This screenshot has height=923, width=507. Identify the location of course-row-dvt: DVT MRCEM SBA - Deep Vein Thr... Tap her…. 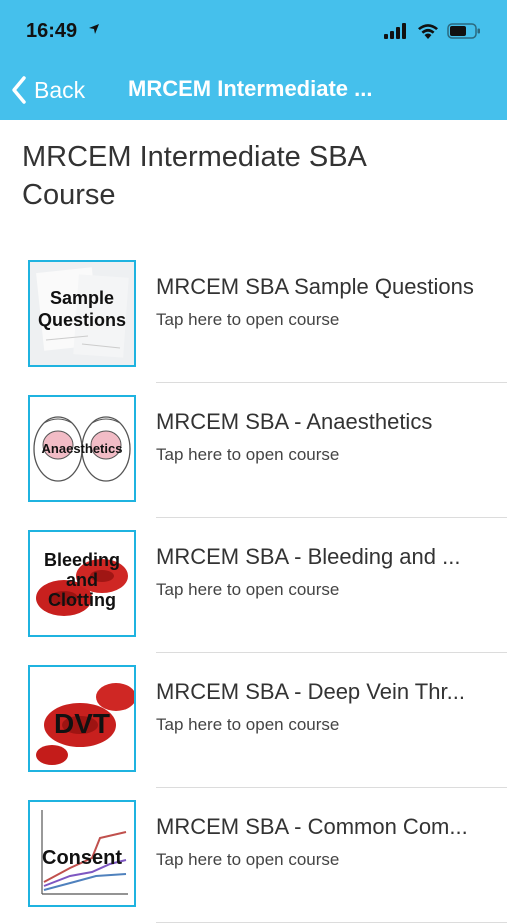
(253, 720).